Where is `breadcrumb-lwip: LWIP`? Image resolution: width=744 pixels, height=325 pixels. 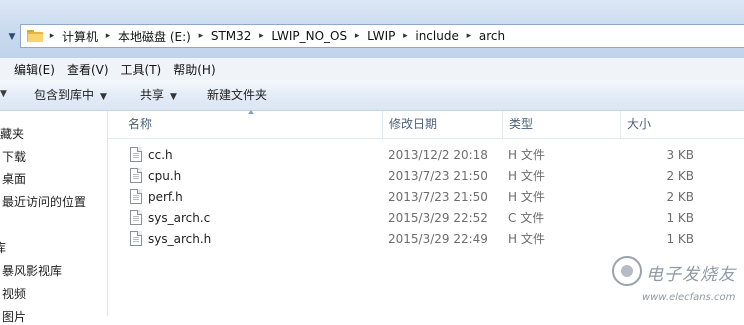
breadcrumb-lwip: LWIP is located at coordinates (381, 36).